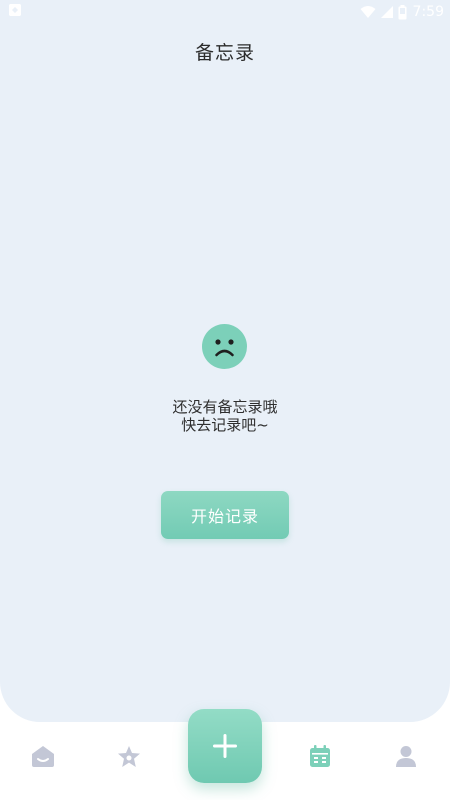 The image size is (450, 800). I want to click on status-bar: 7:59, so click(225, 12).